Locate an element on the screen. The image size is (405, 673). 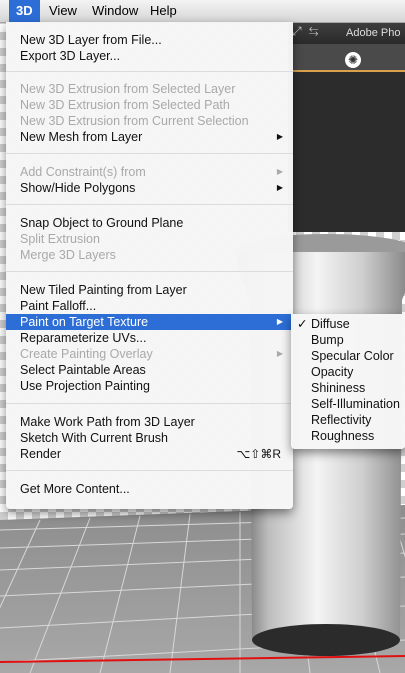
menu-item-use-projection-painting: Use Projection Painting is located at coordinates (149, 386).